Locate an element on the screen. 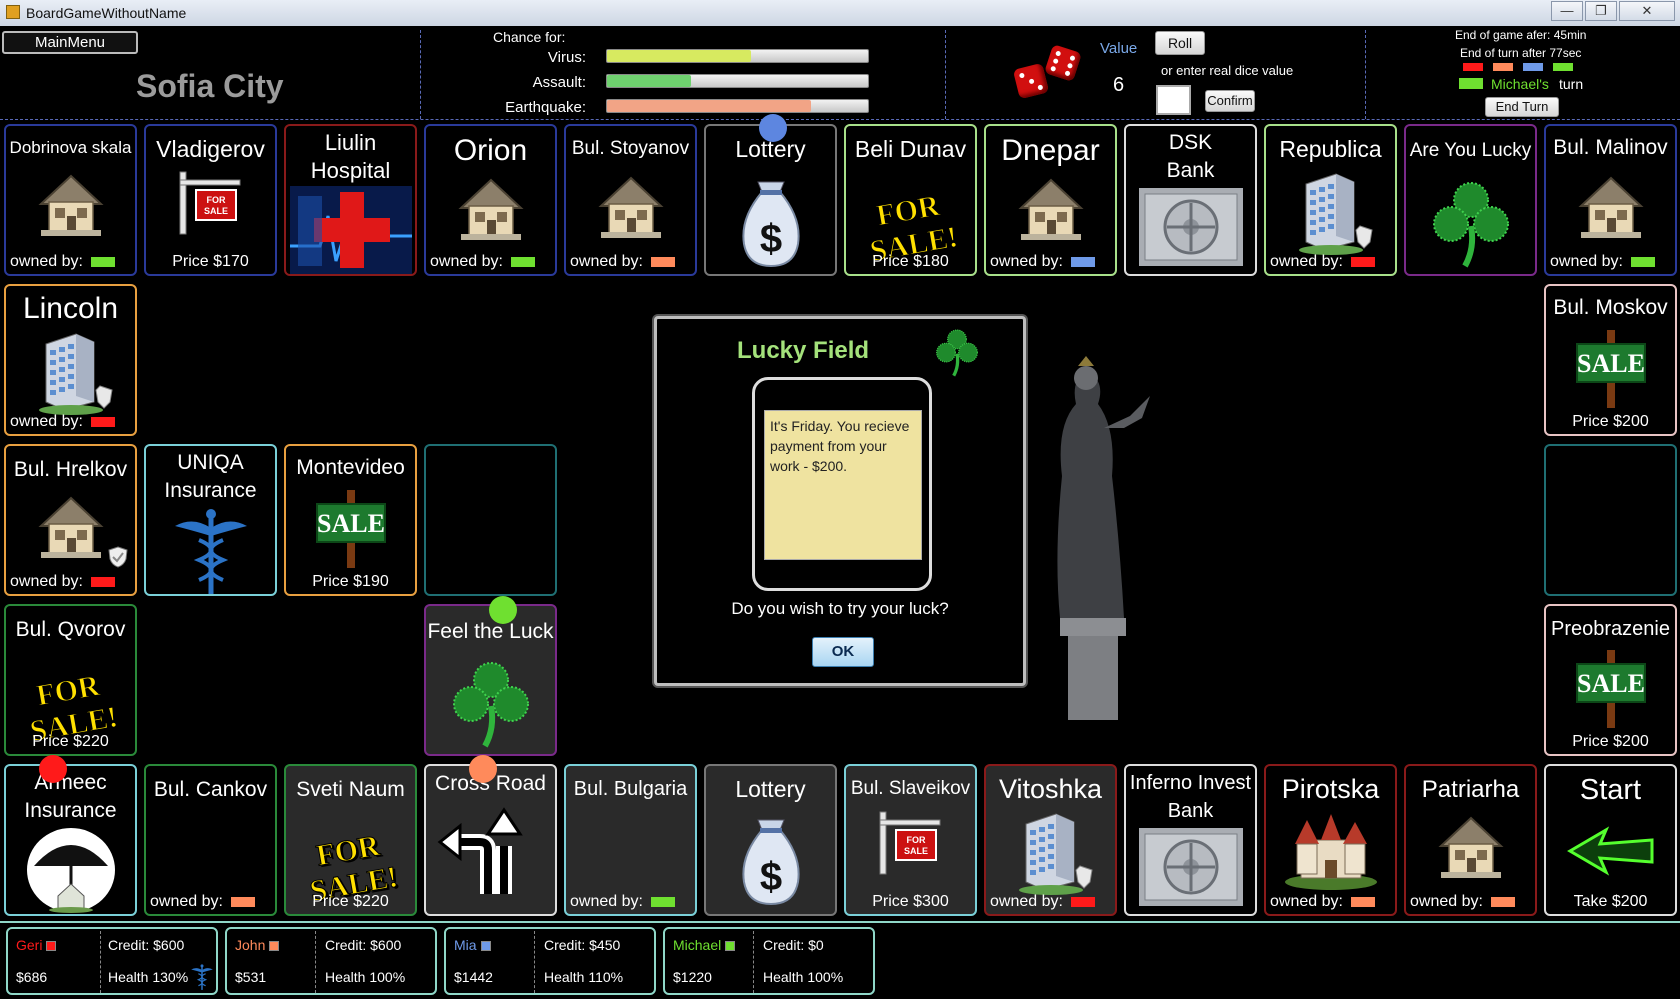 The height and width of the screenshot is (999, 1680). maximize-button: ❐ is located at coordinates (1601, 11).